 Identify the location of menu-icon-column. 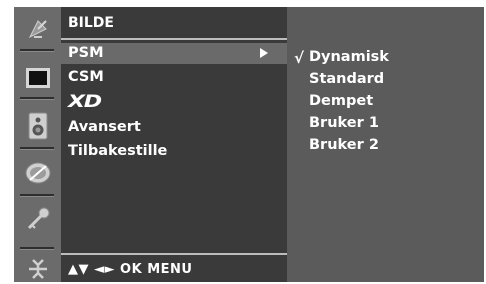
(37, 144).